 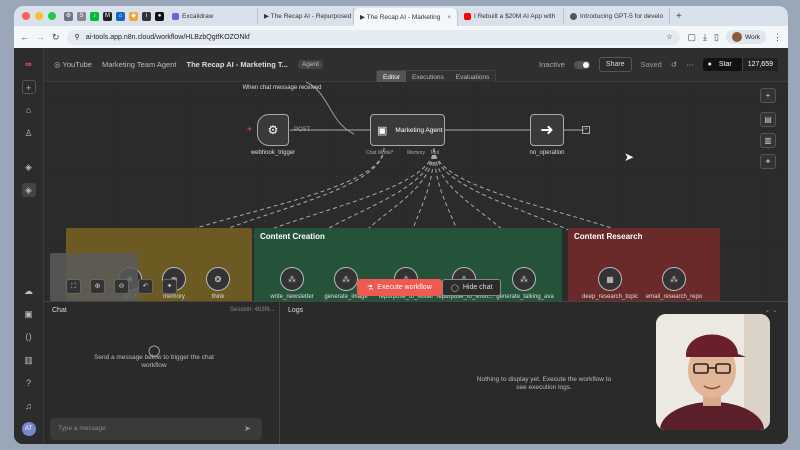 What do you see at coordinates (292, 236) in the screenshot?
I see `content-creation-title: Content Creation` at bounding box center [292, 236].